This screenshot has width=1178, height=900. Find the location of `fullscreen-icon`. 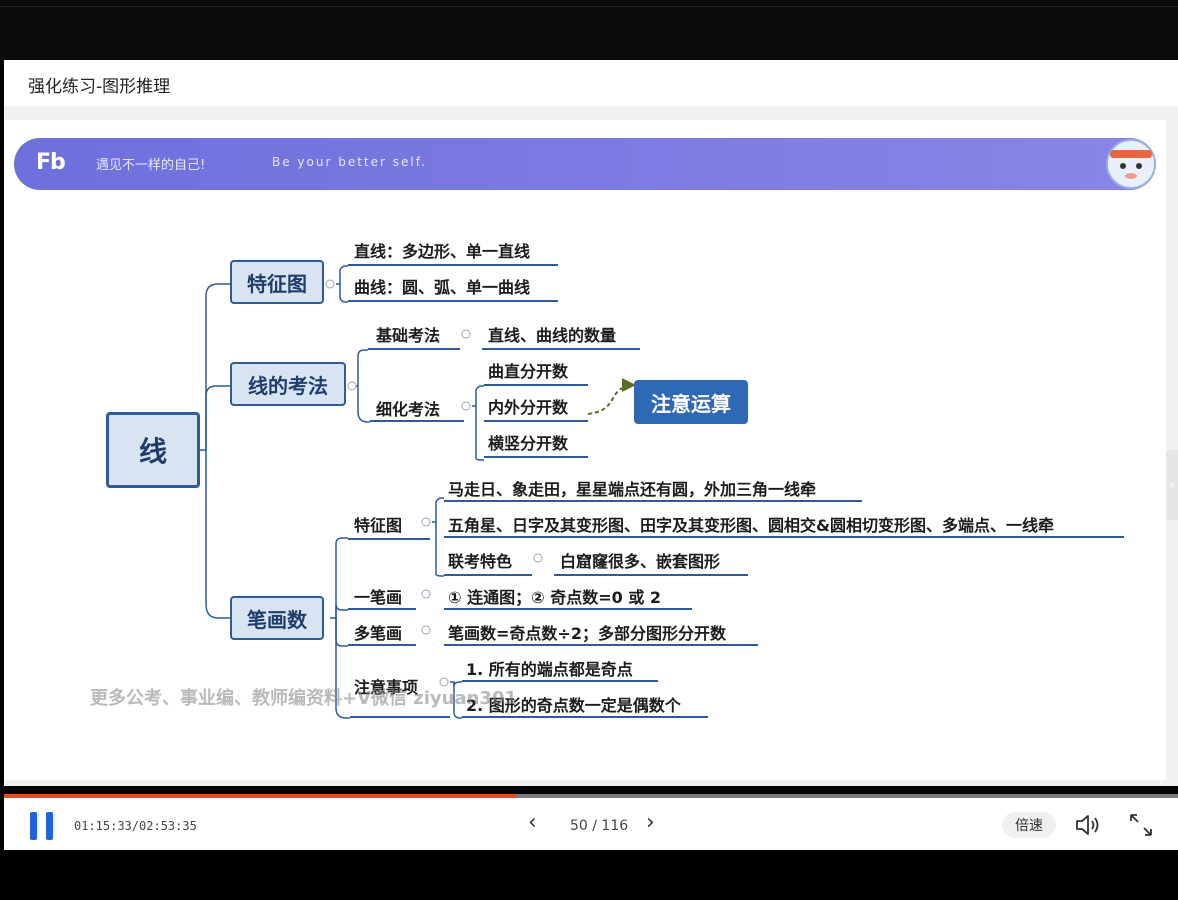

fullscreen-icon is located at coordinates (1141, 825).